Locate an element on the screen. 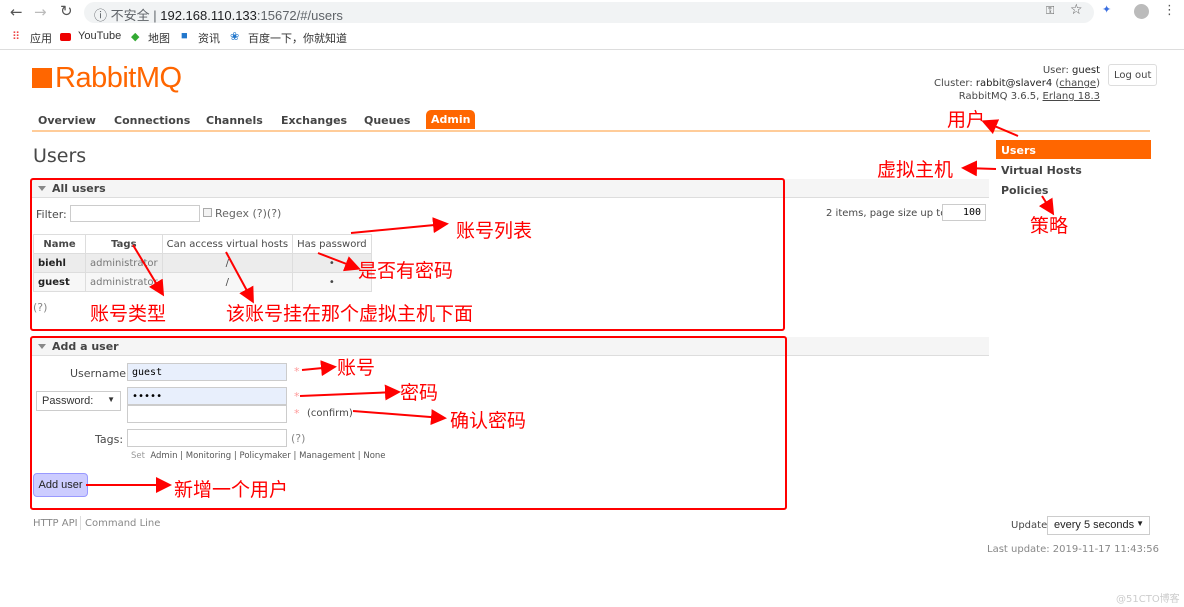  annotation-password: 密码 is located at coordinates (419, 393).